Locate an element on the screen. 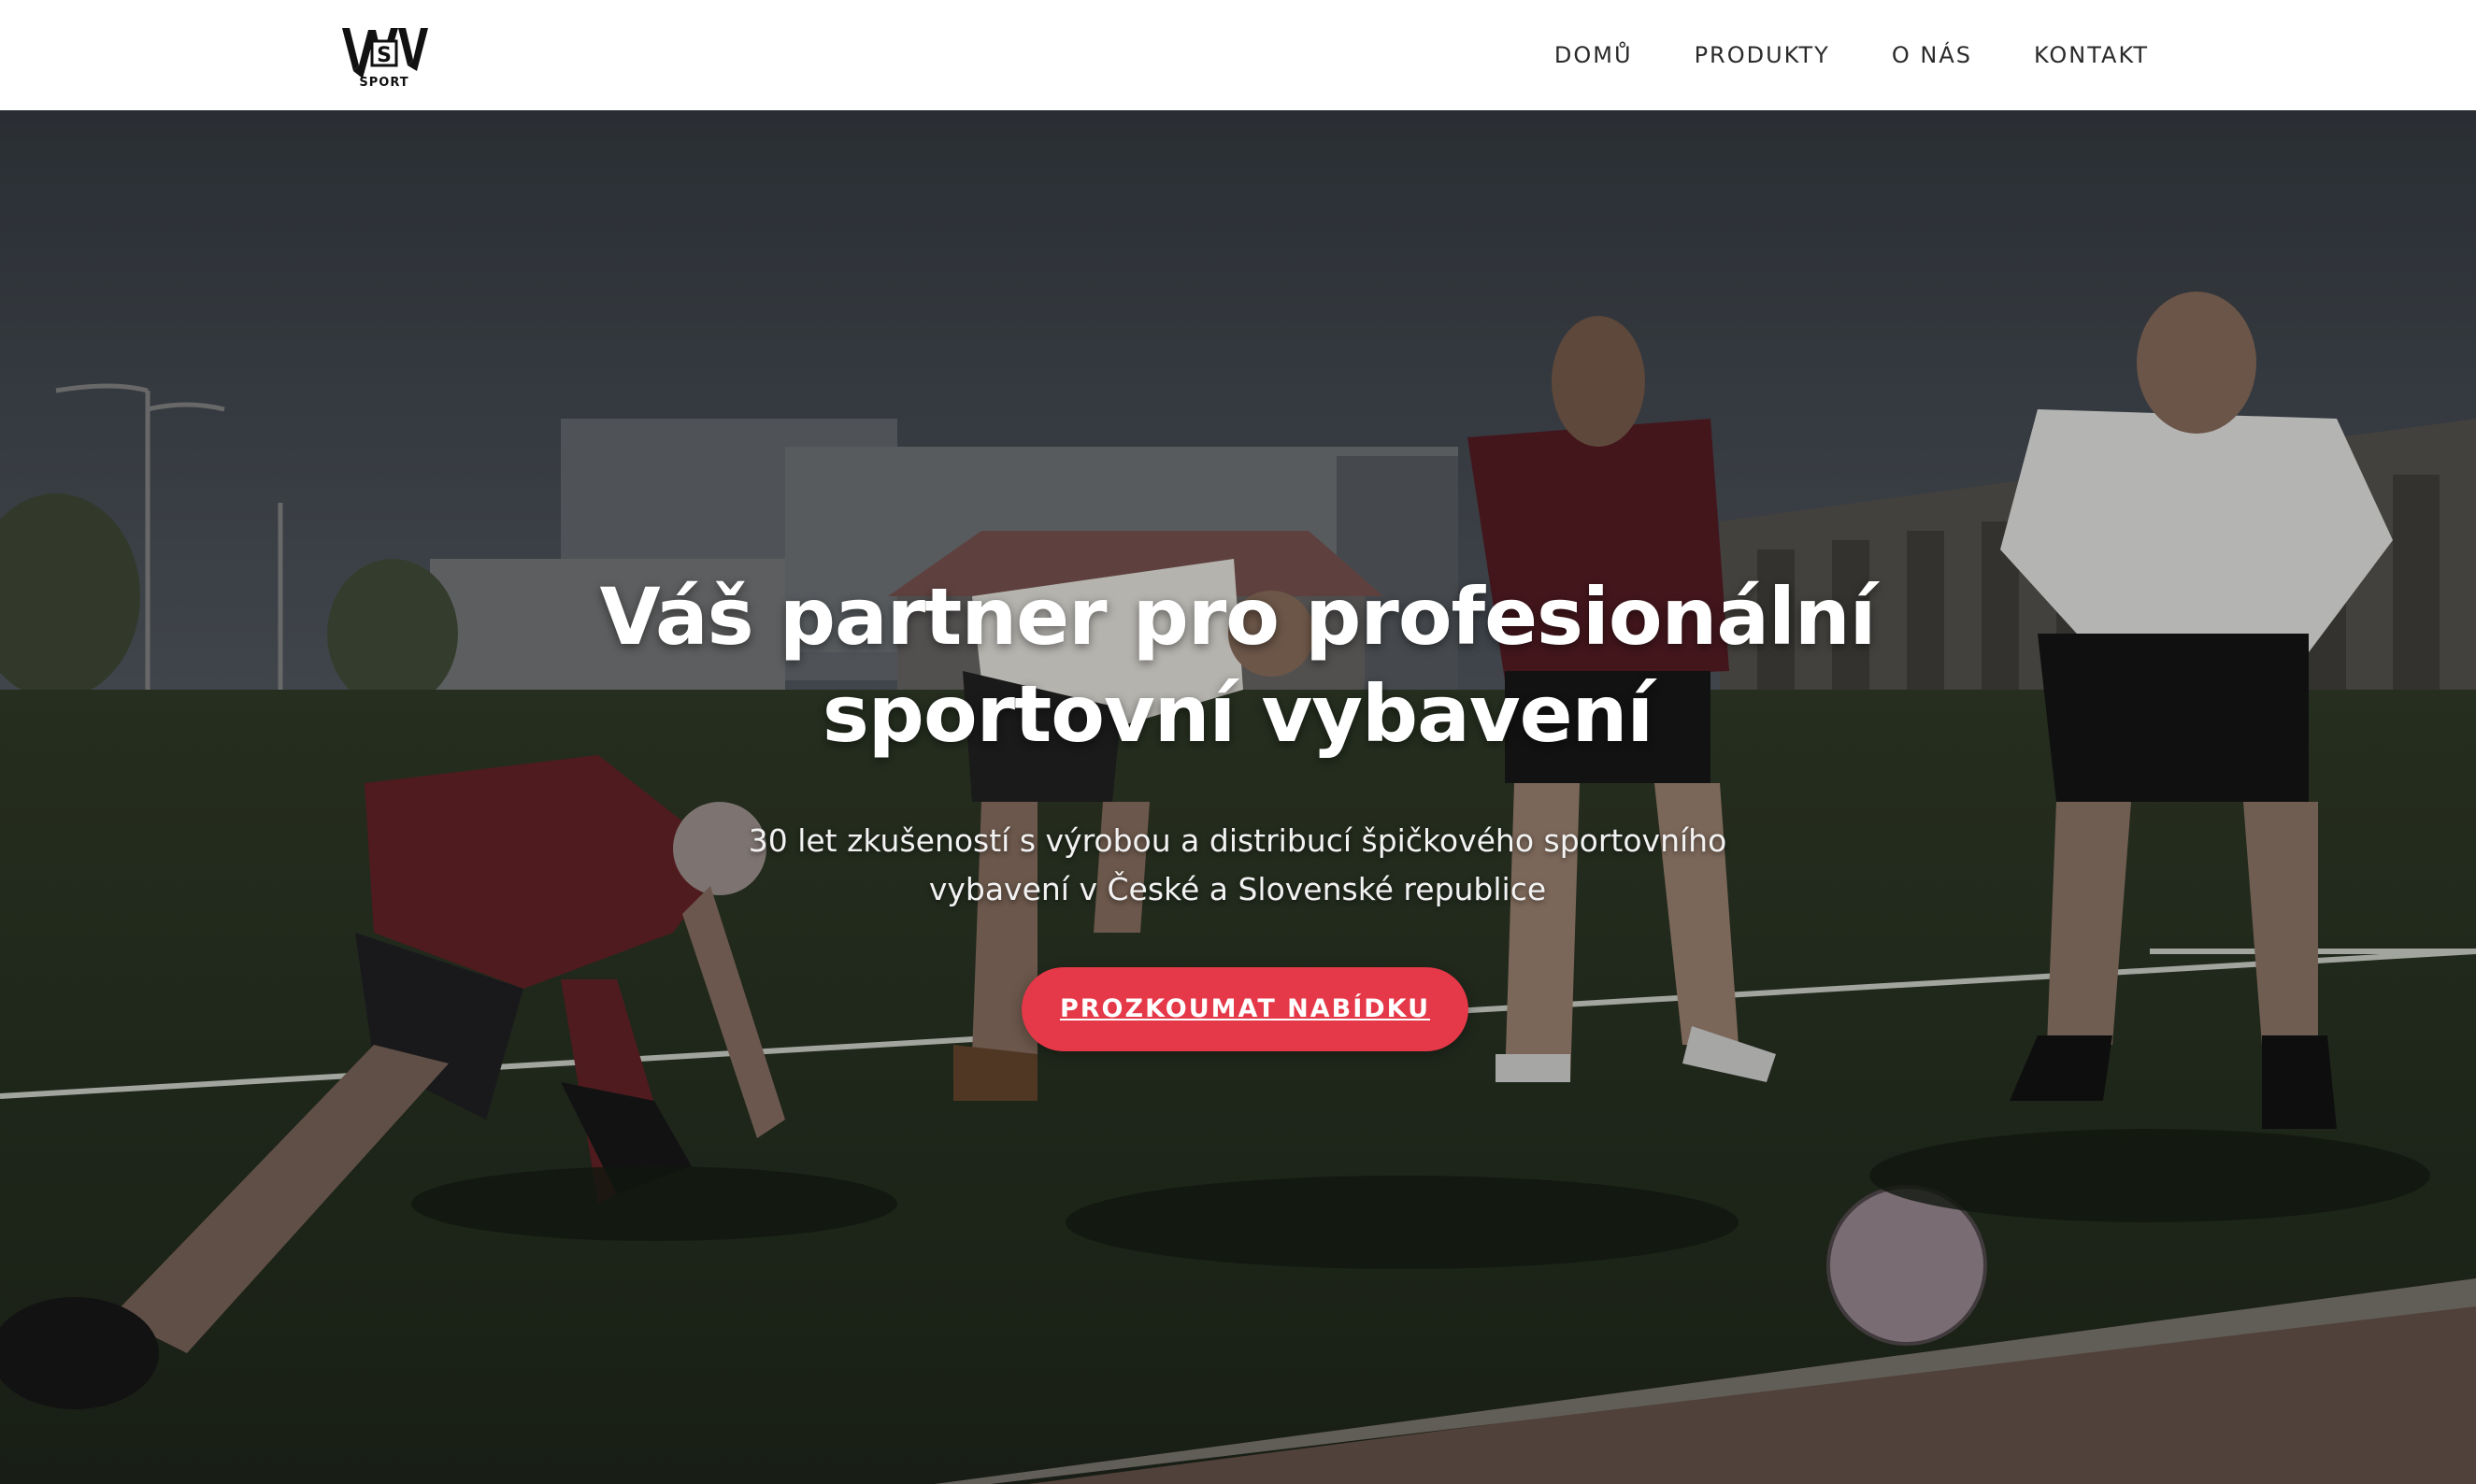  svg-text: S is located at coordinates (384, 55).